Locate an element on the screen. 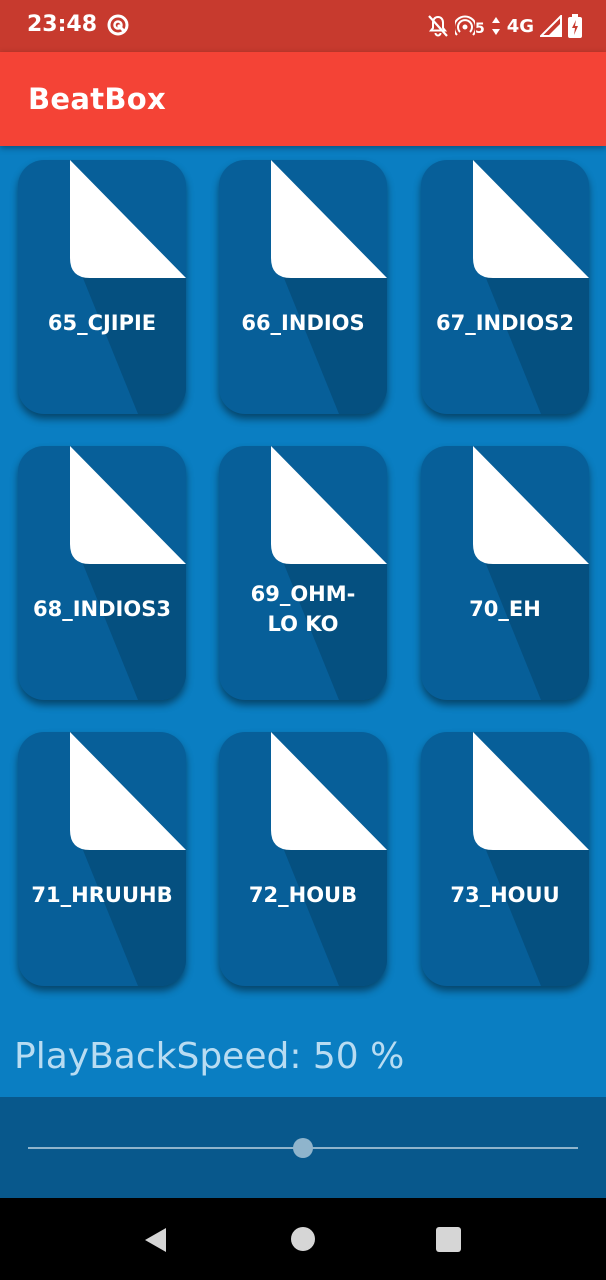 Image resolution: width=606 pixels, height=1280 pixels. hotspot-icon: 5 is located at coordinates (469, 26).